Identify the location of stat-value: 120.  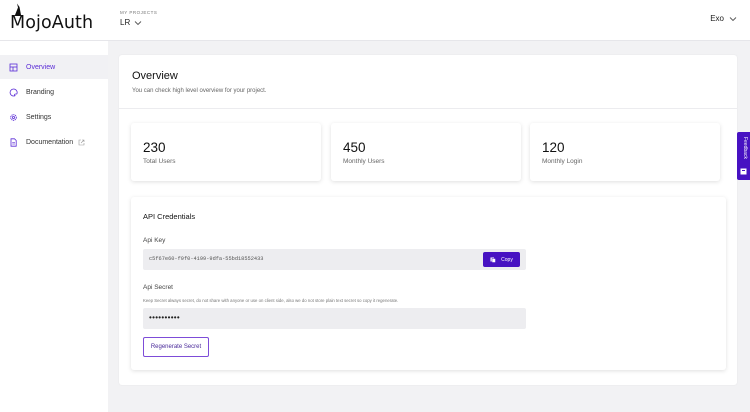
(553, 147).